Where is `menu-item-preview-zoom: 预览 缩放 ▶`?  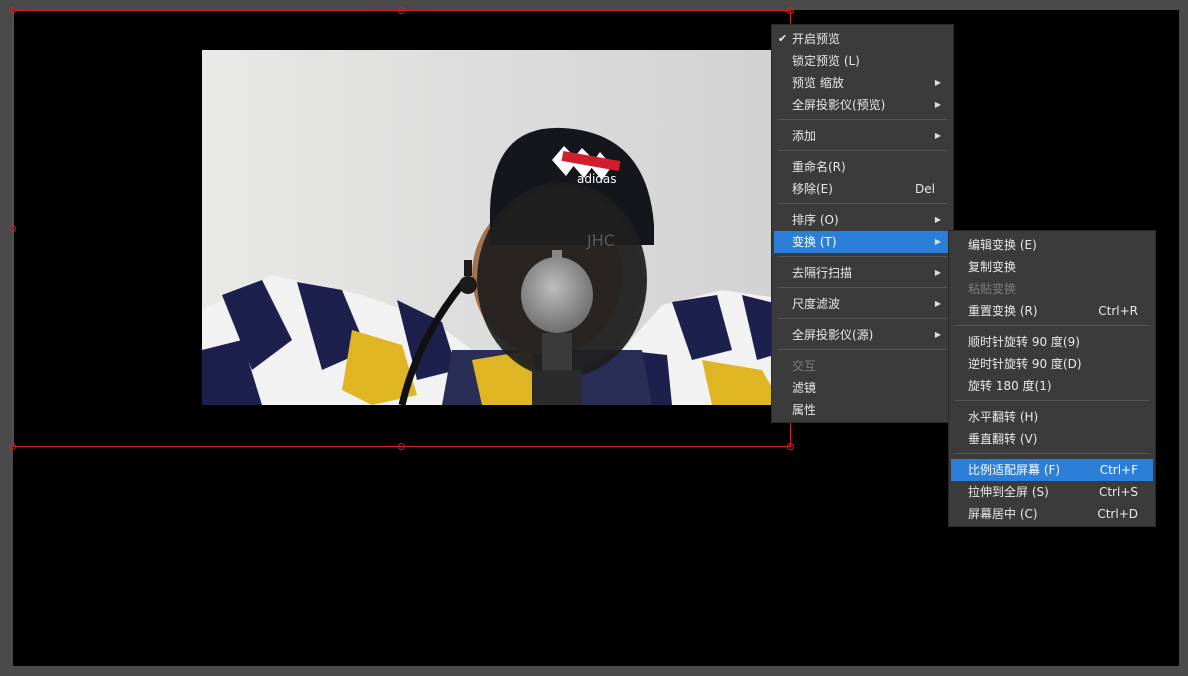 menu-item-preview-zoom: 预览 缩放 ▶ is located at coordinates (862, 83).